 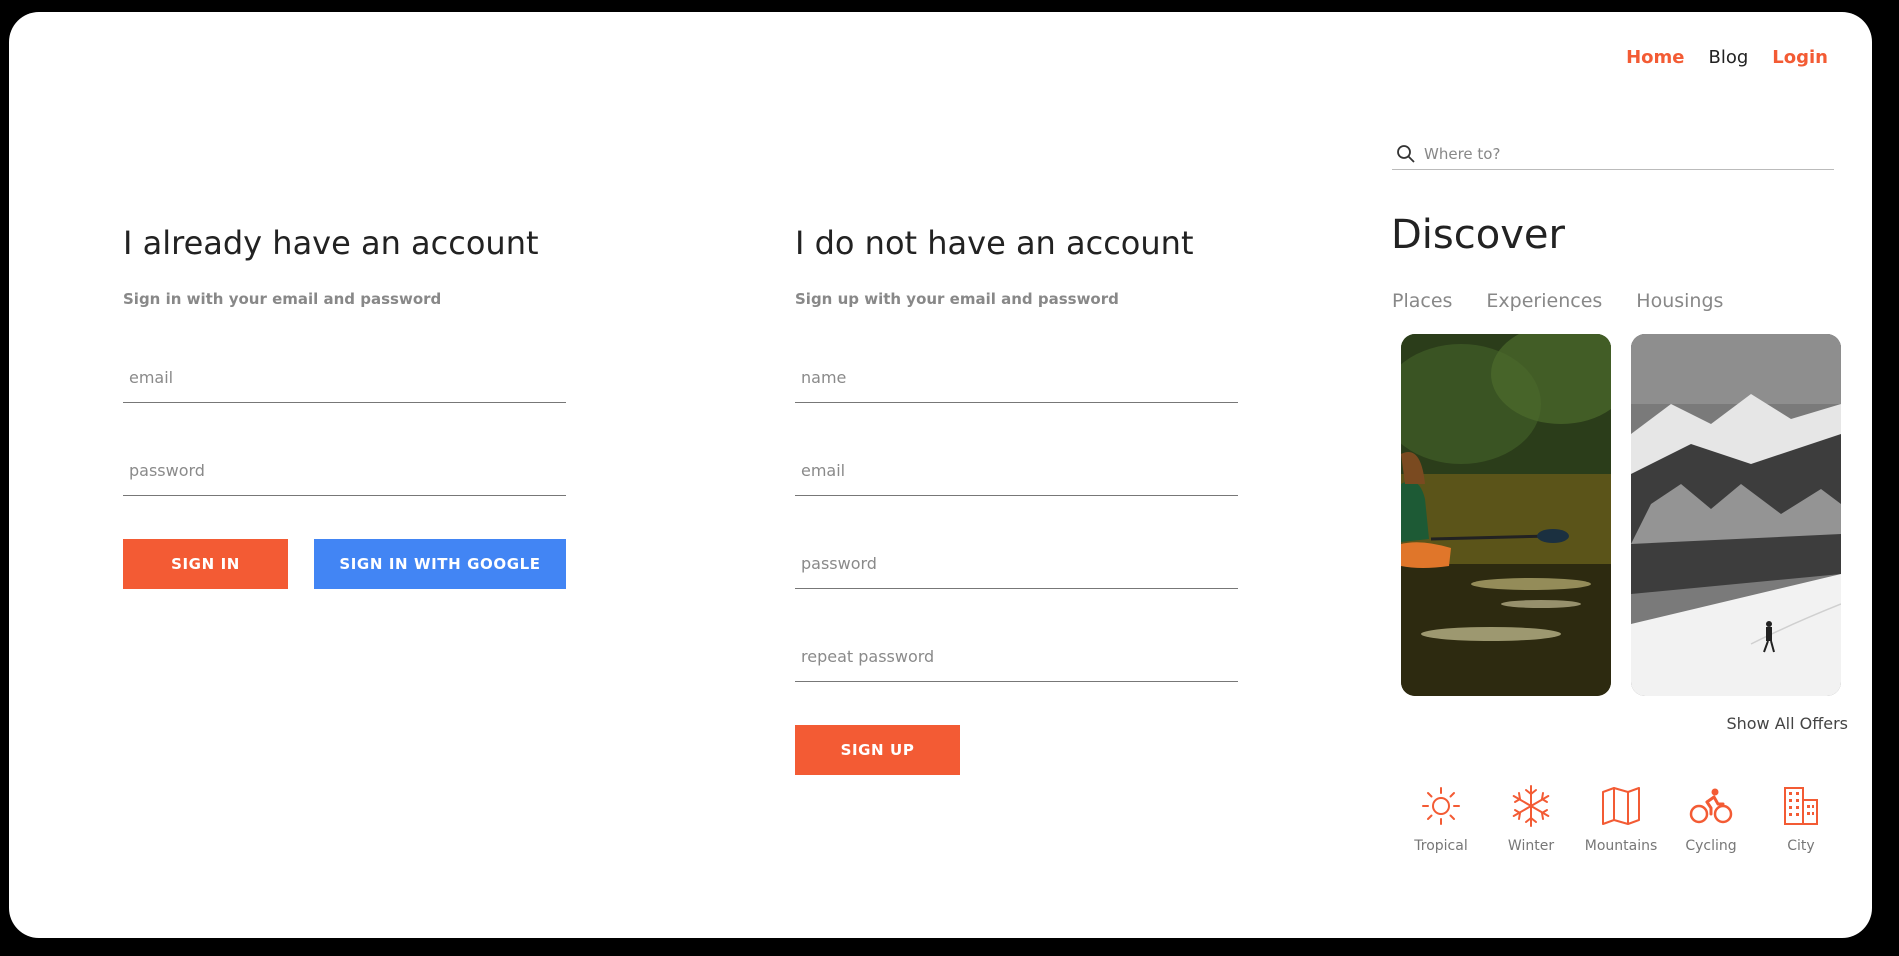 I want to click on sign-in-button: SIGN IN, so click(x=205, y=564).